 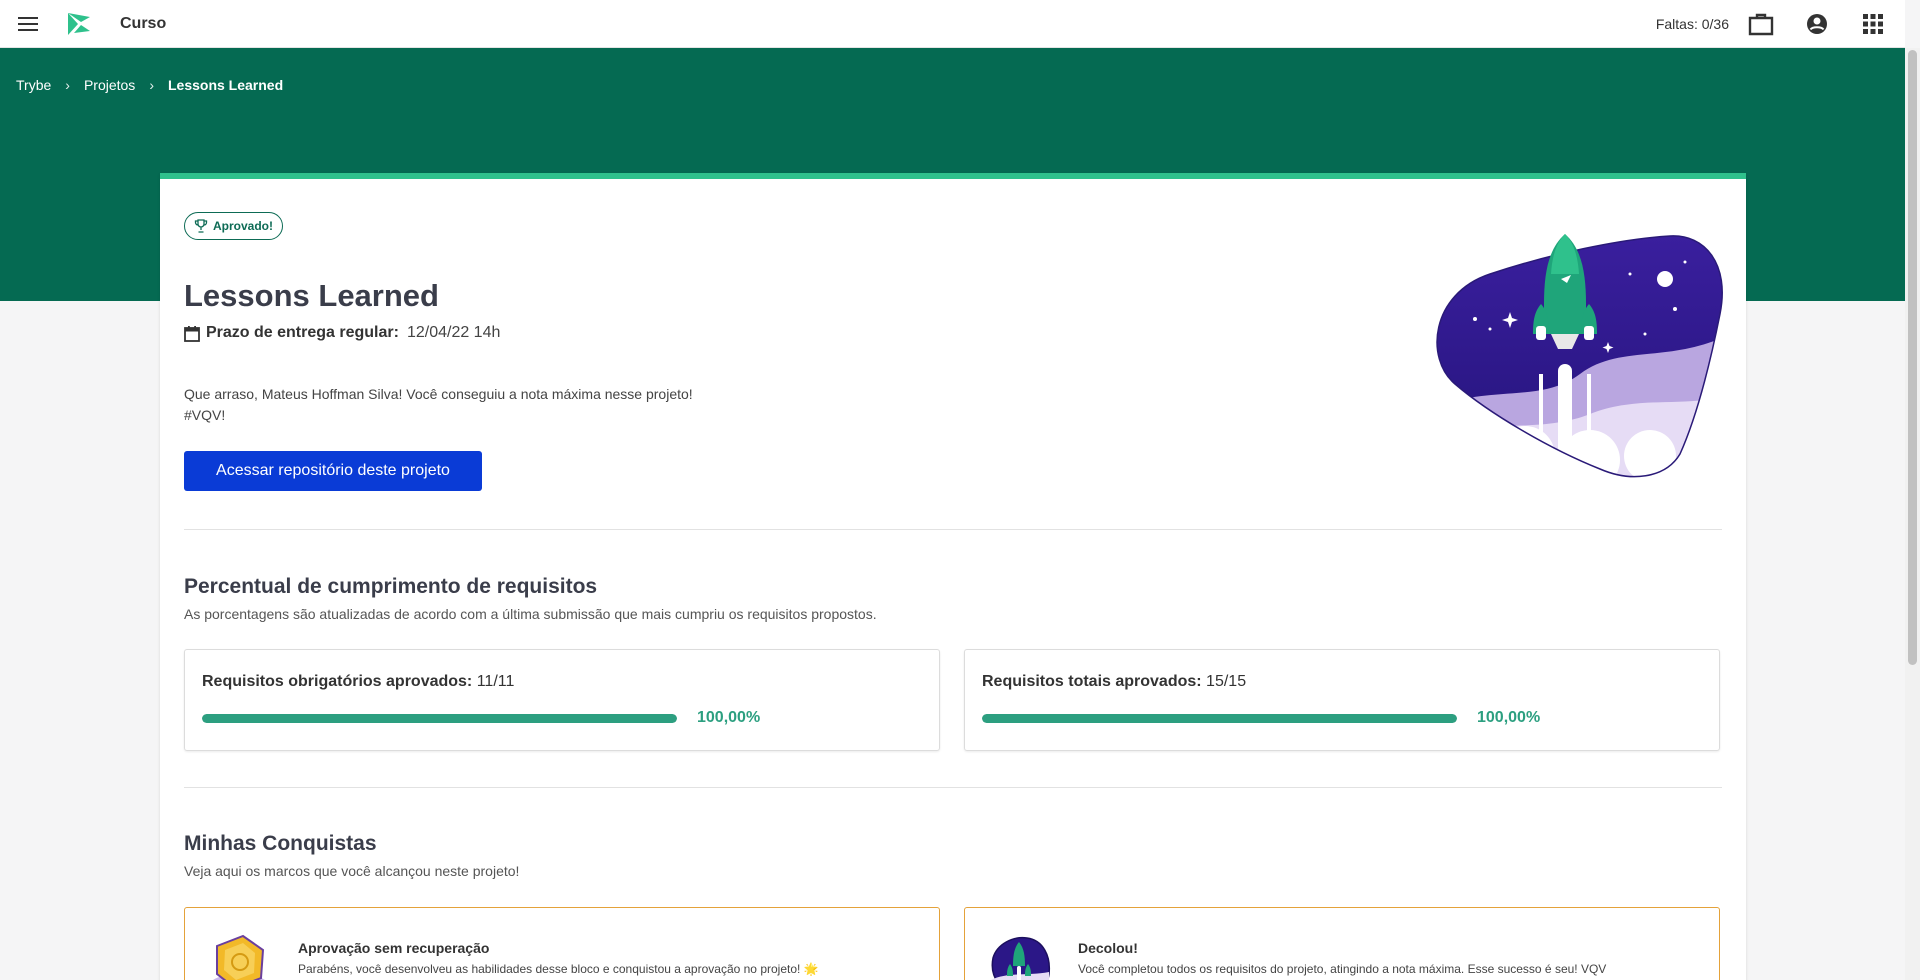 What do you see at coordinates (1092, 681) in the screenshot?
I see `total-requirements-title: Requisitos totais aprovados:` at bounding box center [1092, 681].